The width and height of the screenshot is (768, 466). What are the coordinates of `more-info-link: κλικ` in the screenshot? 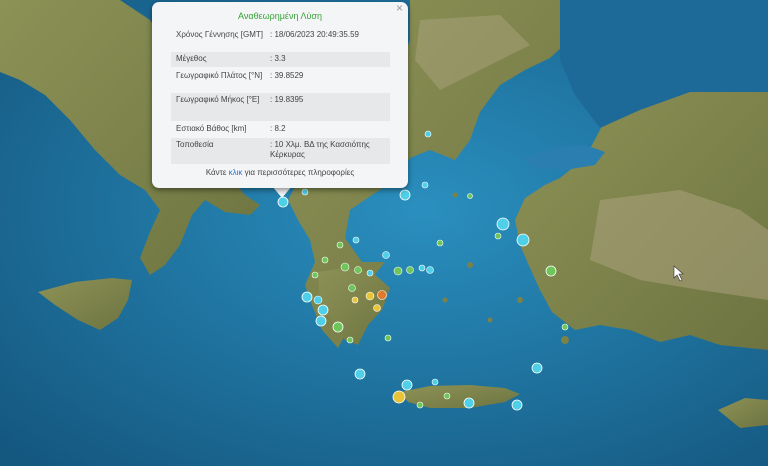 It's located at (236, 172).